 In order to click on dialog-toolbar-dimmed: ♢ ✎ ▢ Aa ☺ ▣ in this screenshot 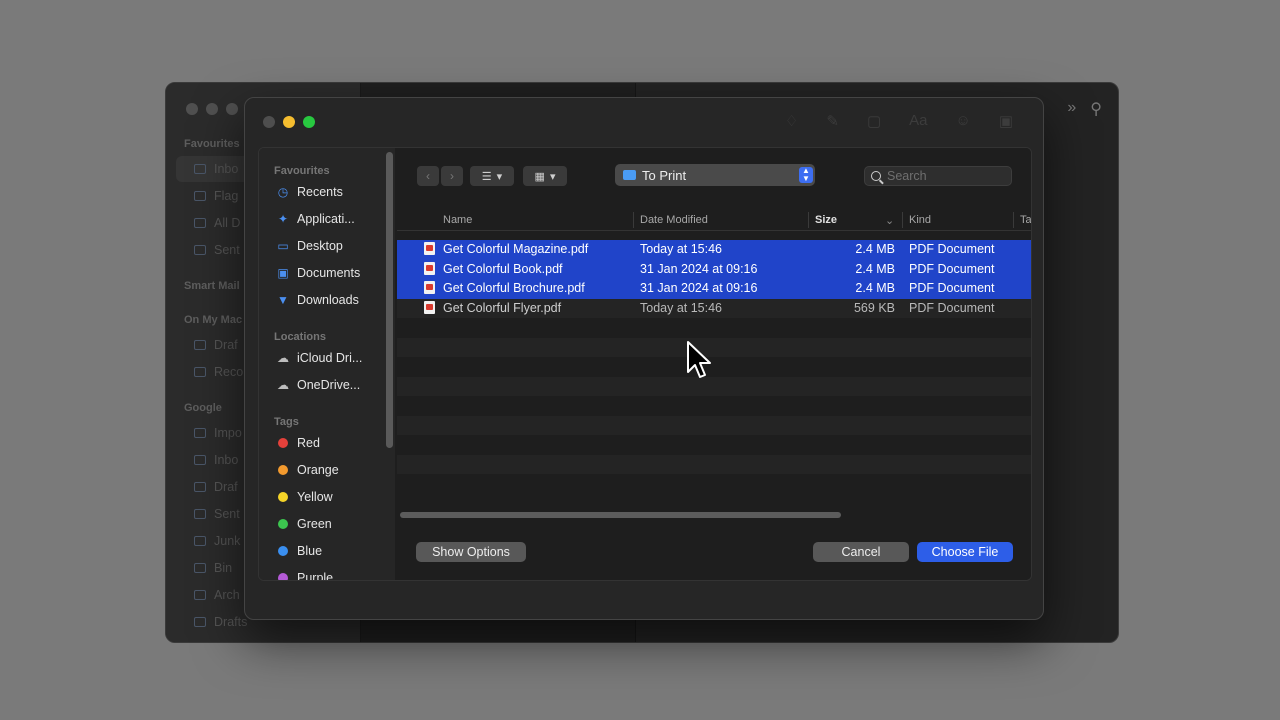, I will do `click(899, 121)`.